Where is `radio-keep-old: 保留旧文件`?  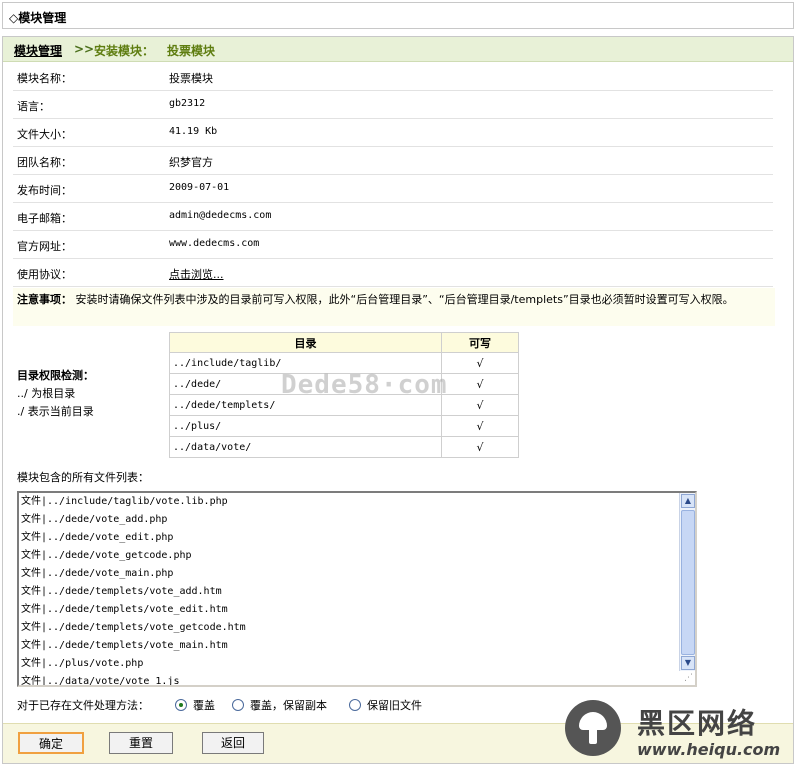
radio-keep-old: 保留旧文件 is located at coordinates (385, 706).